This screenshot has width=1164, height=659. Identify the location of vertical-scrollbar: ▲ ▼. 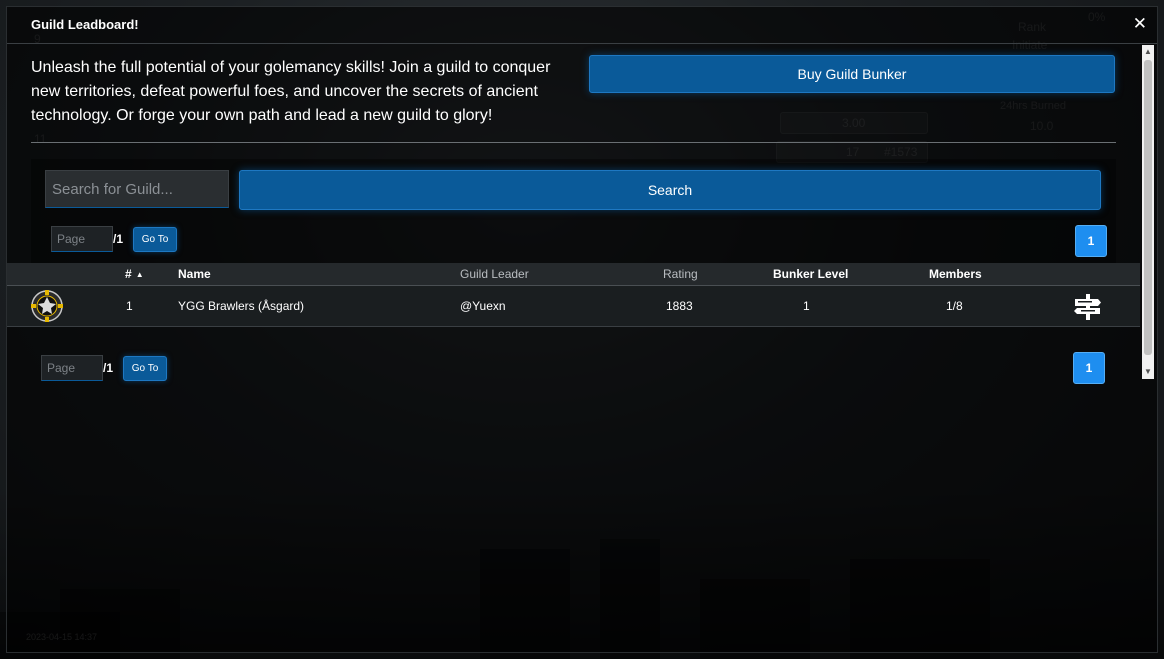
(1148, 212).